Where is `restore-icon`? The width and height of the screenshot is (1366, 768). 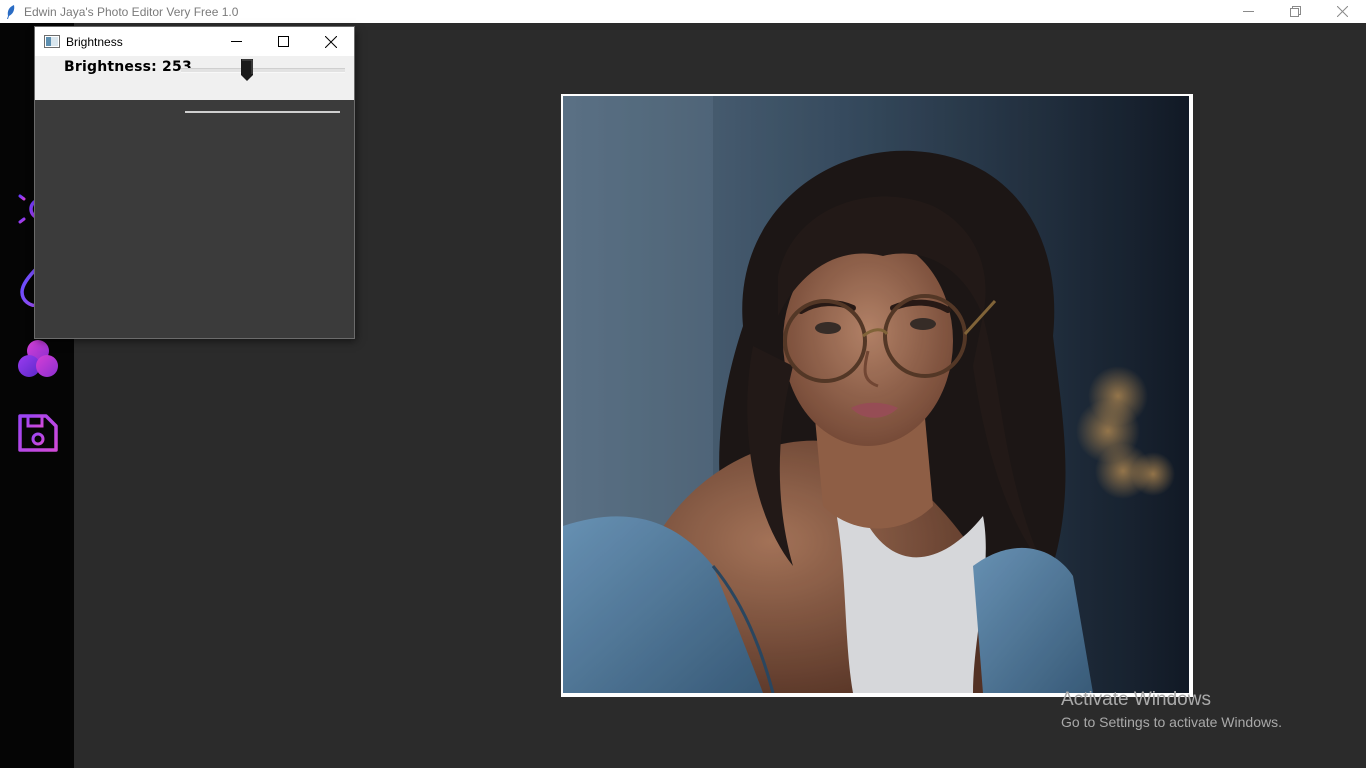 restore-icon is located at coordinates (1295, 11).